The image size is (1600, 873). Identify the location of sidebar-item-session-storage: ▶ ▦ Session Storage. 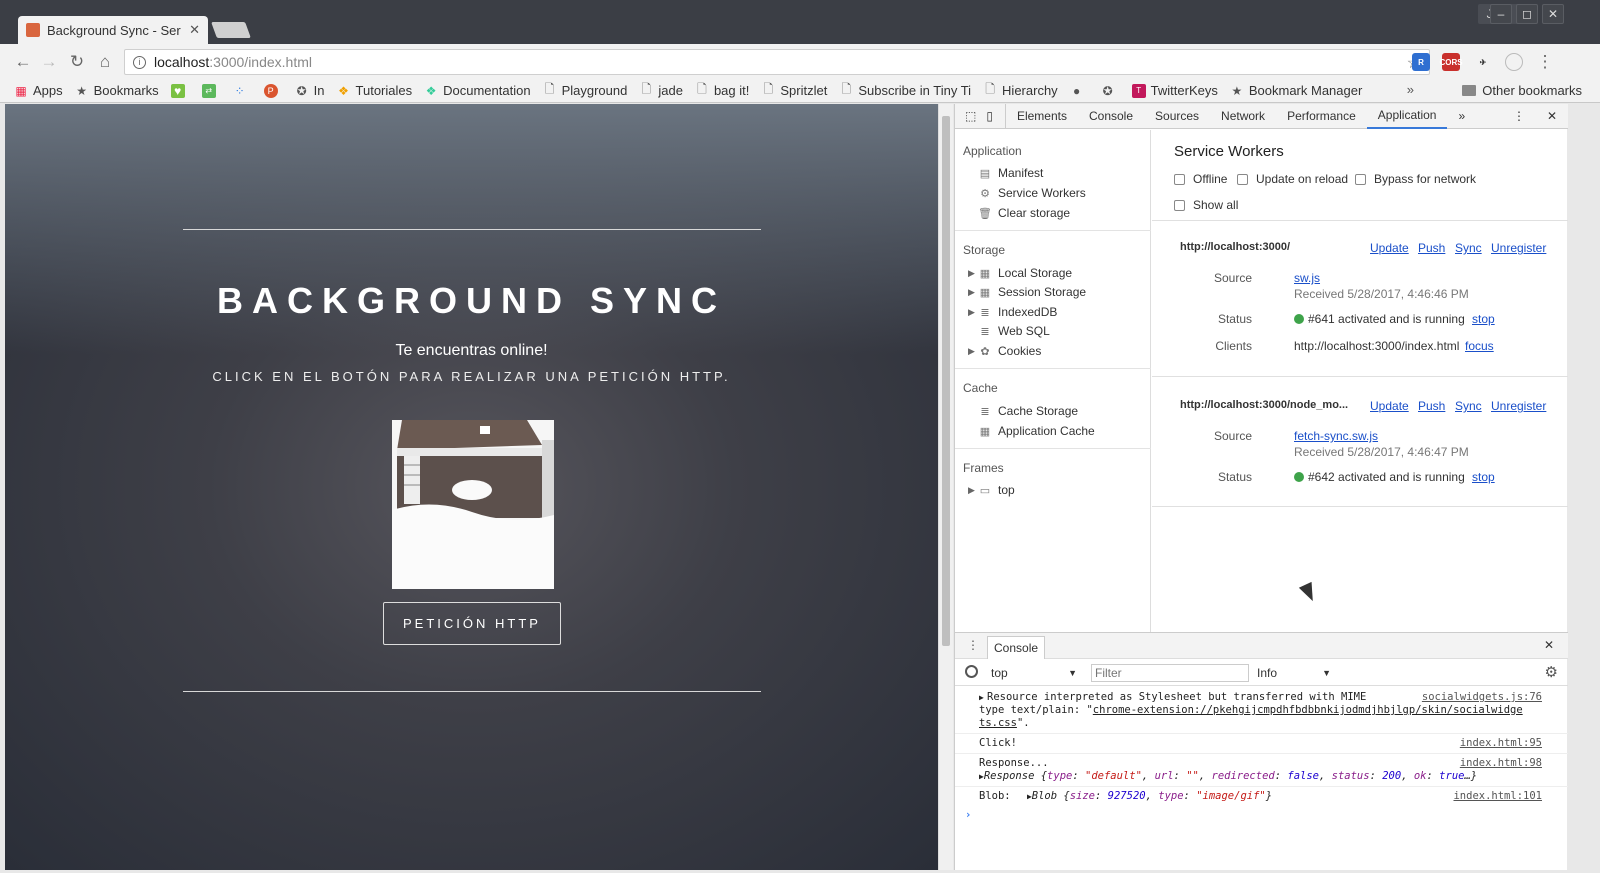
(1027, 292).